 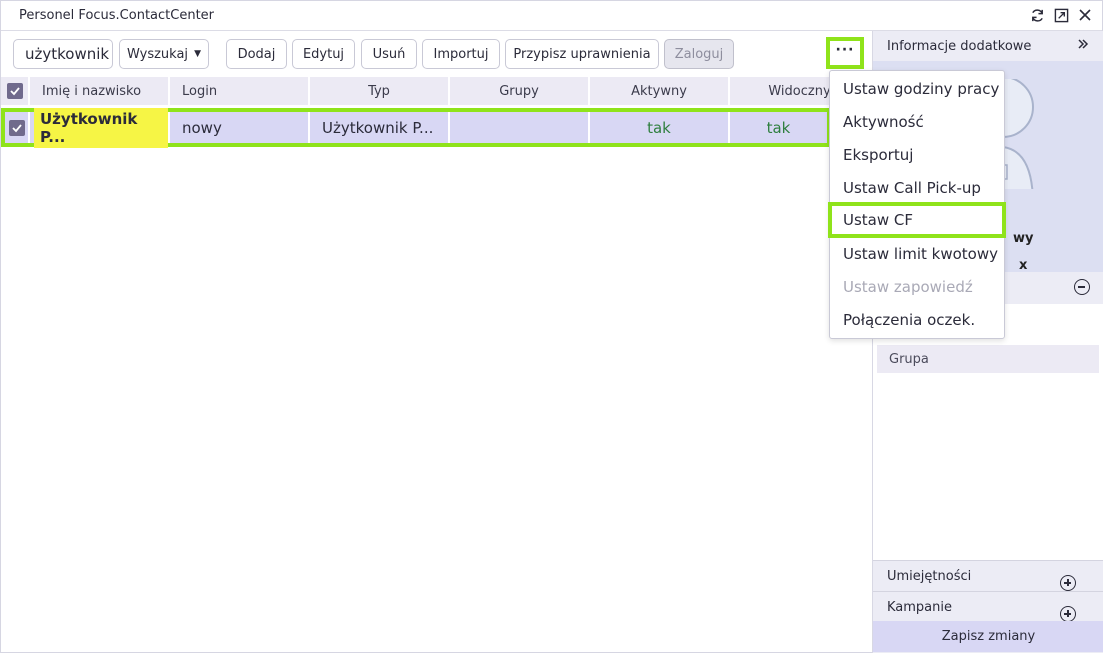 I want to click on more-dots-icon: ···, so click(x=845, y=50).